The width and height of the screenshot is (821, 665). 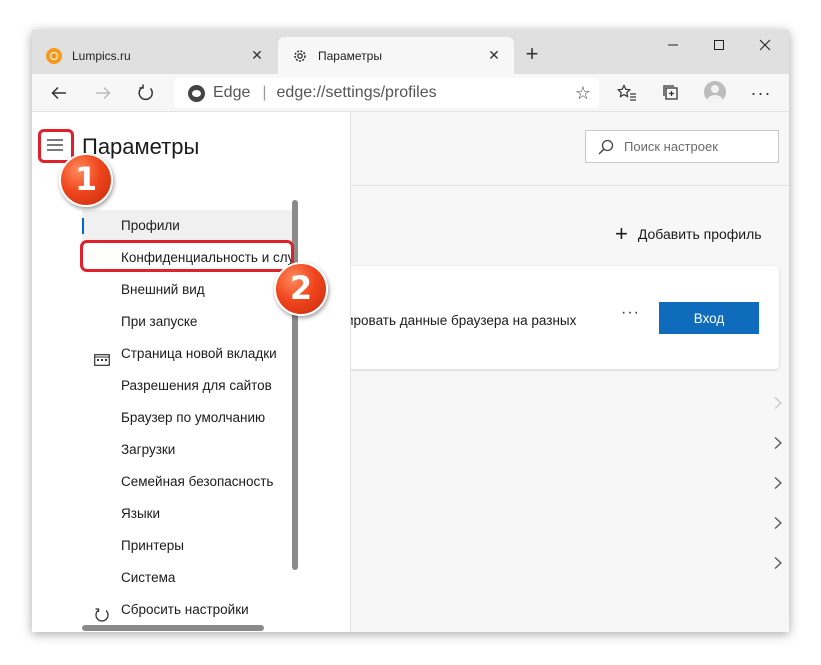 I want to click on plus-icon: +, so click(x=621, y=233).